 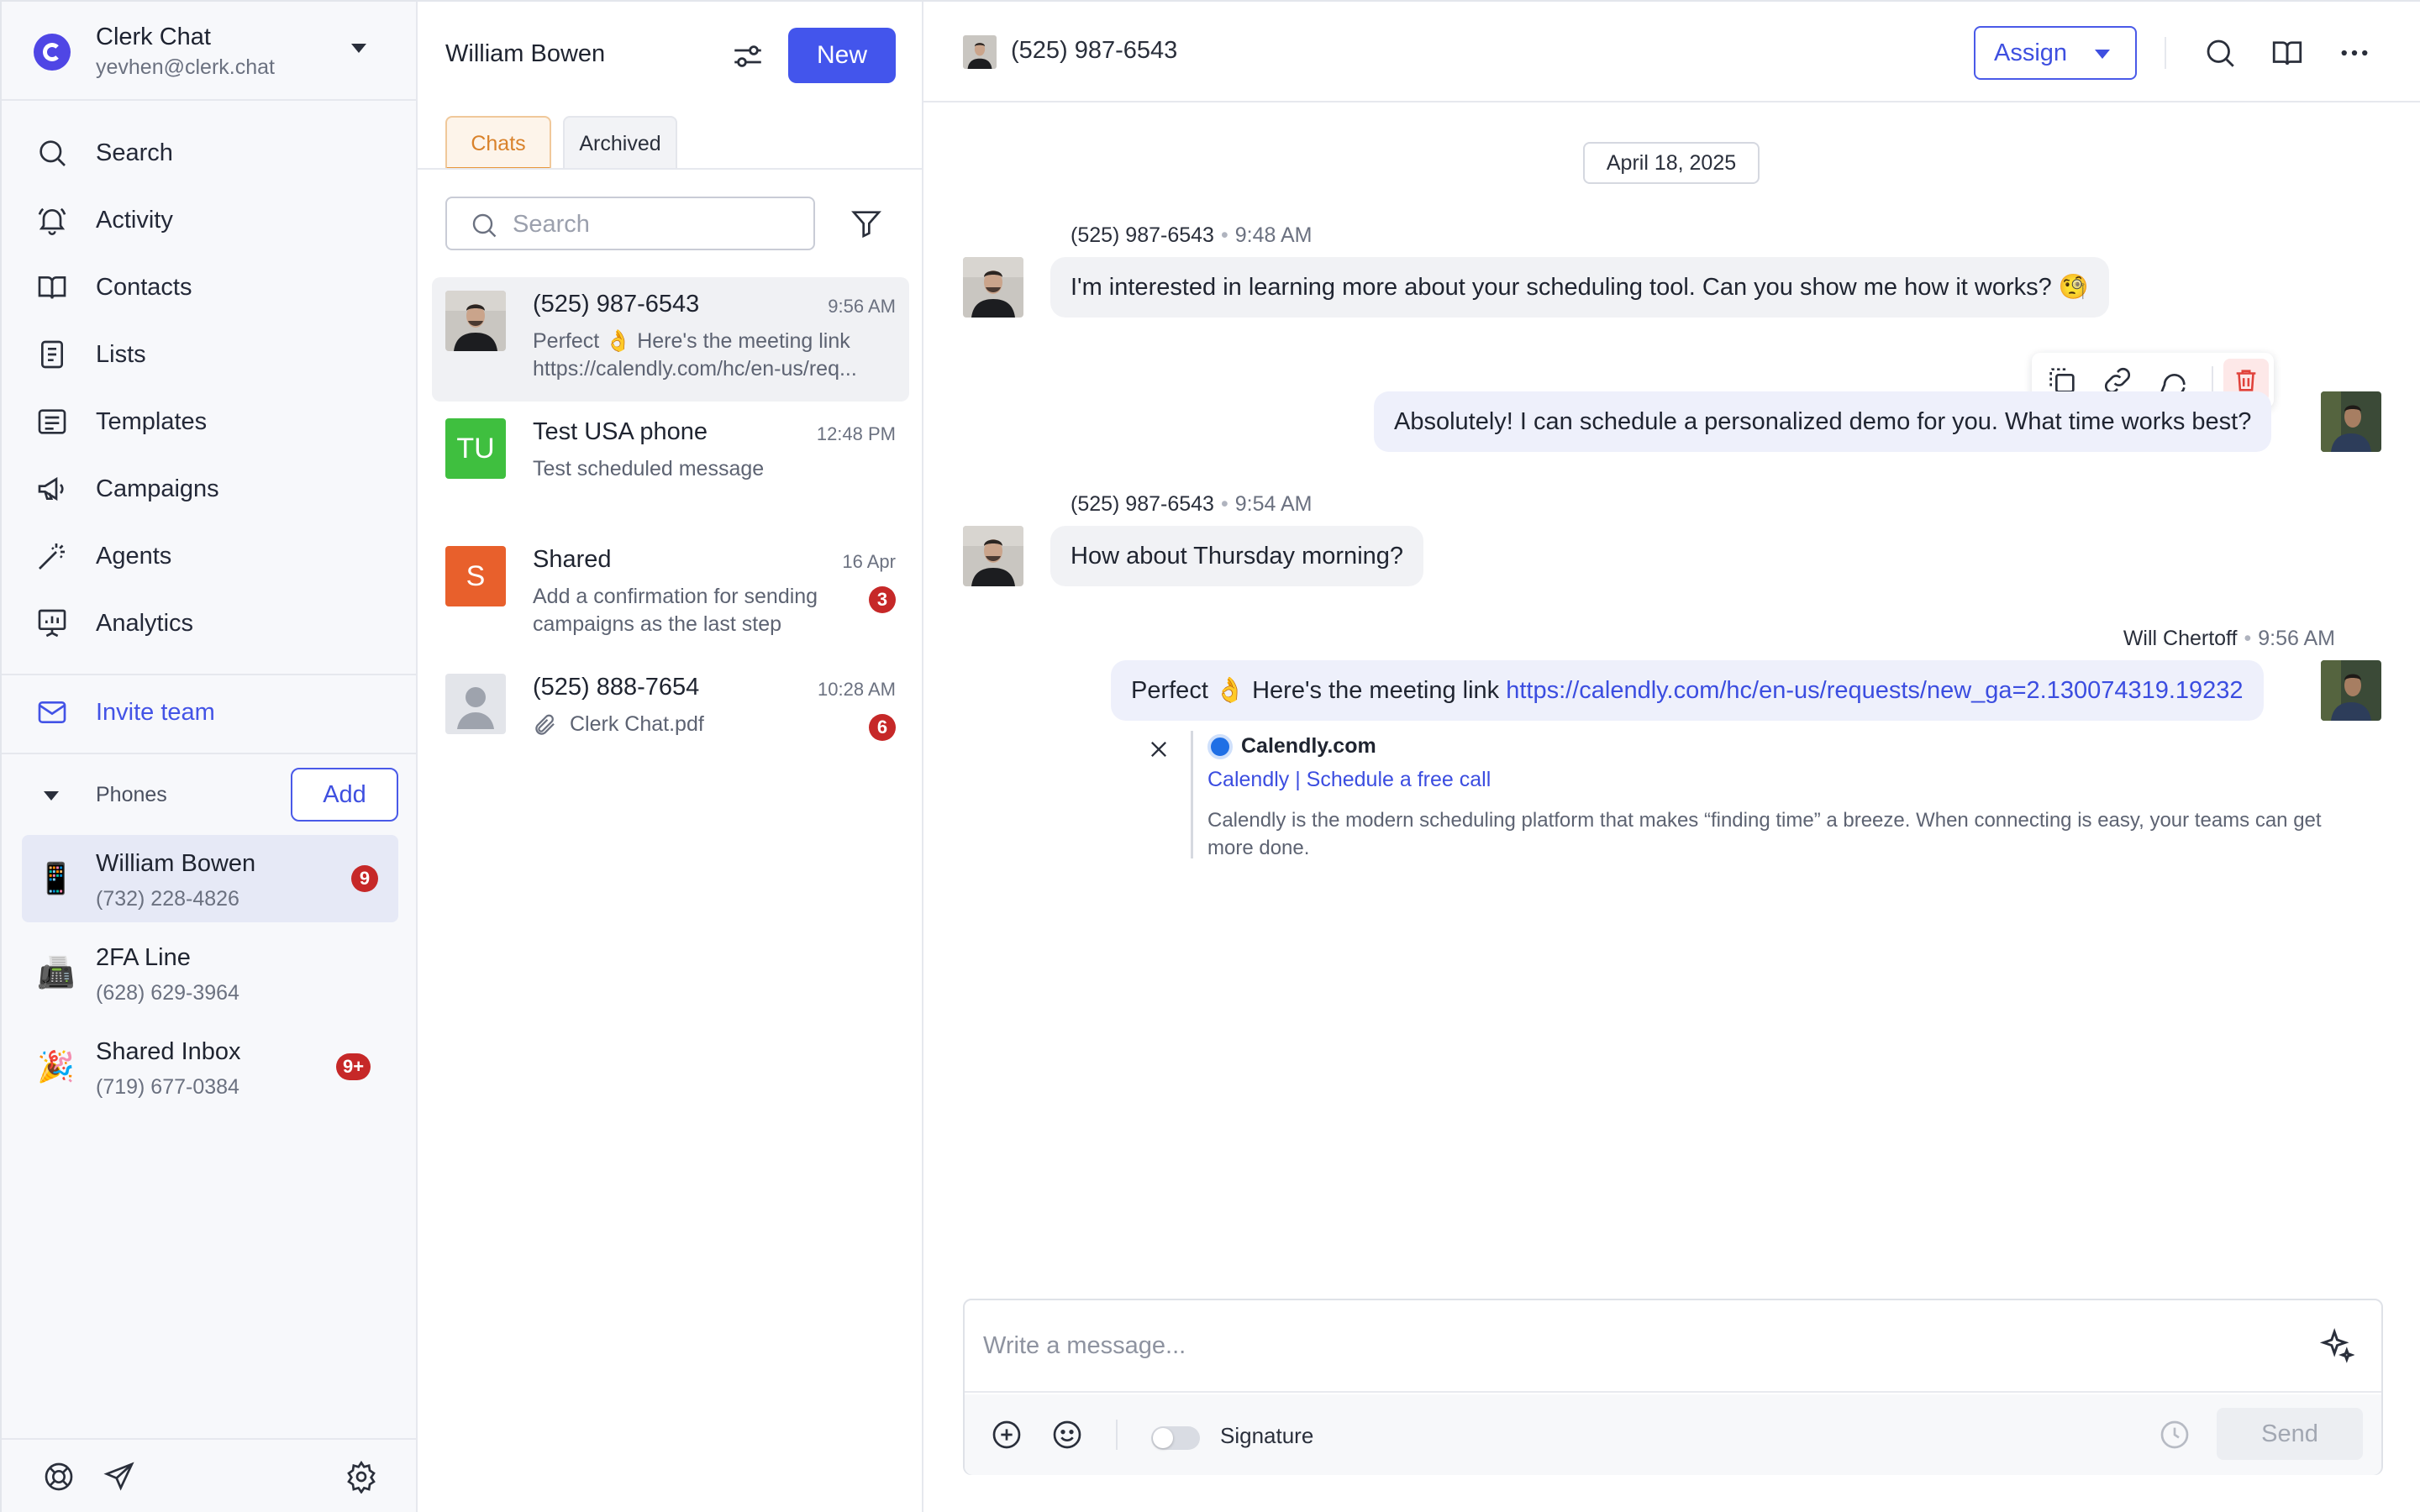 What do you see at coordinates (1308, 746) in the screenshot?
I see `preview-site: Calendly.com` at bounding box center [1308, 746].